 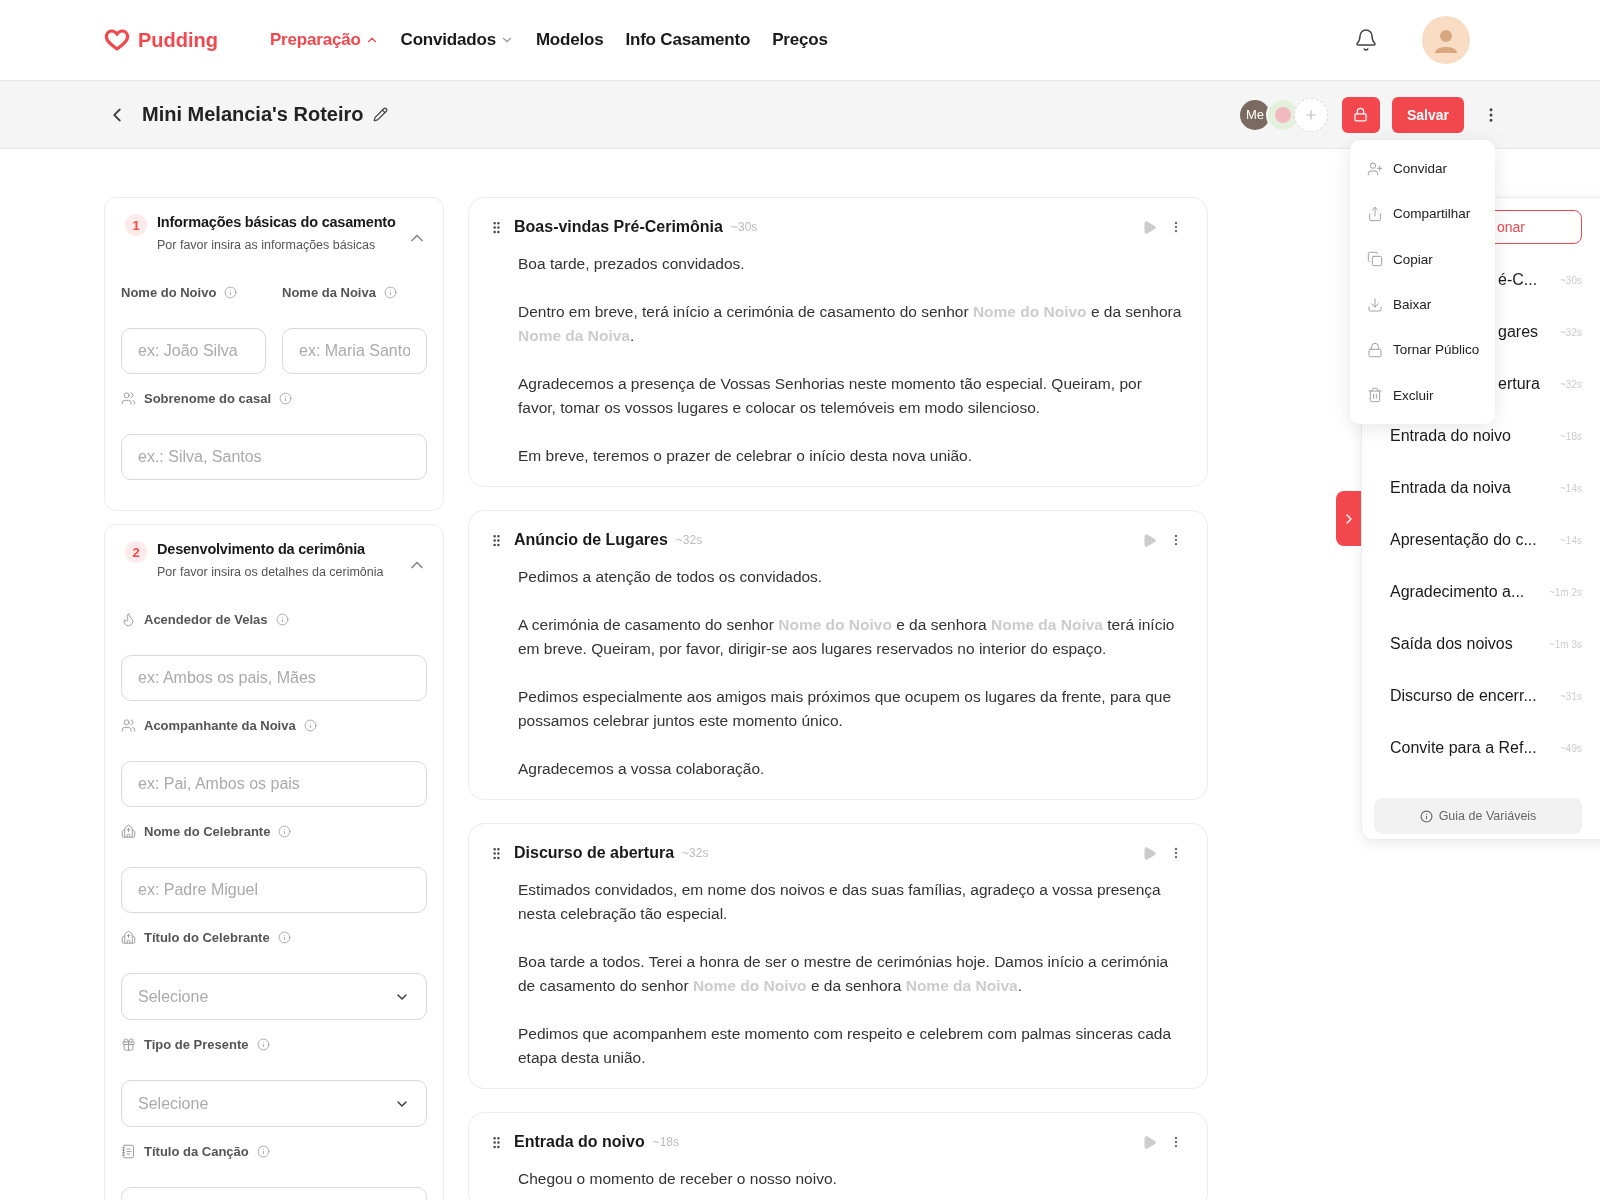 I want to click on script-paragraph: Agradecemos a vossa colaboração., so click(x=642, y=769).